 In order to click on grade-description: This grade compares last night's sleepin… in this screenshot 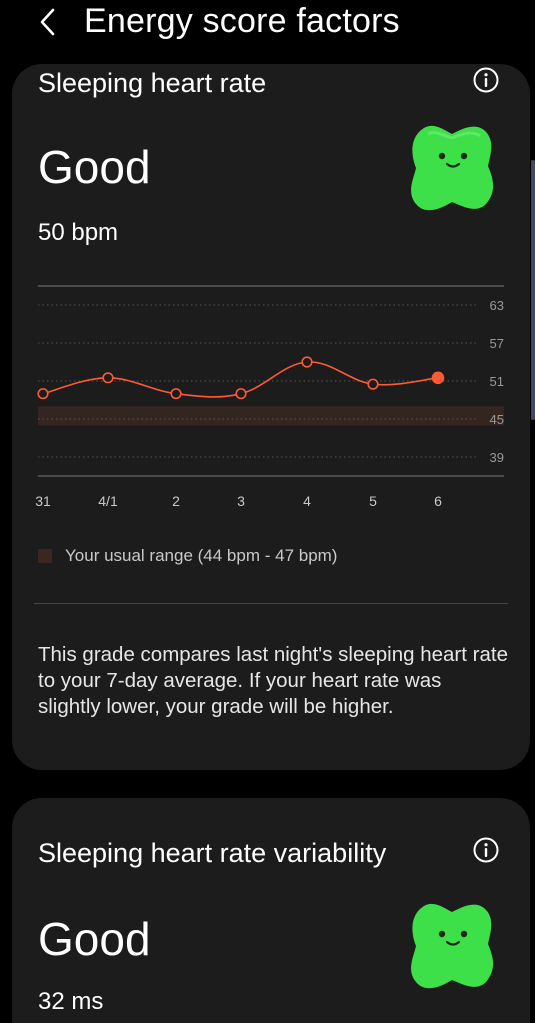, I will do `click(273, 680)`.